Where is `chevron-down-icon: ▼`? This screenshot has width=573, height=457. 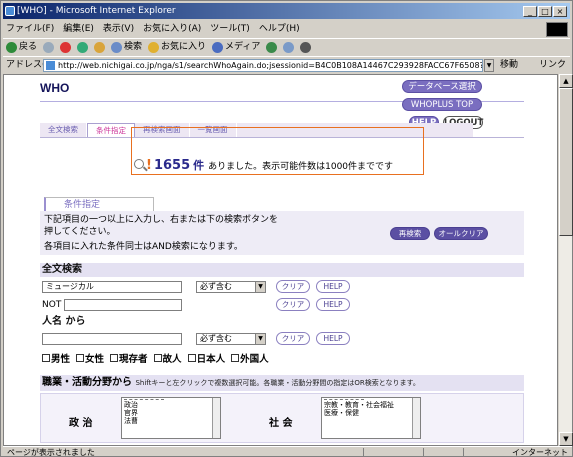
chevron-down-icon: ▼ is located at coordinates (260, 287).